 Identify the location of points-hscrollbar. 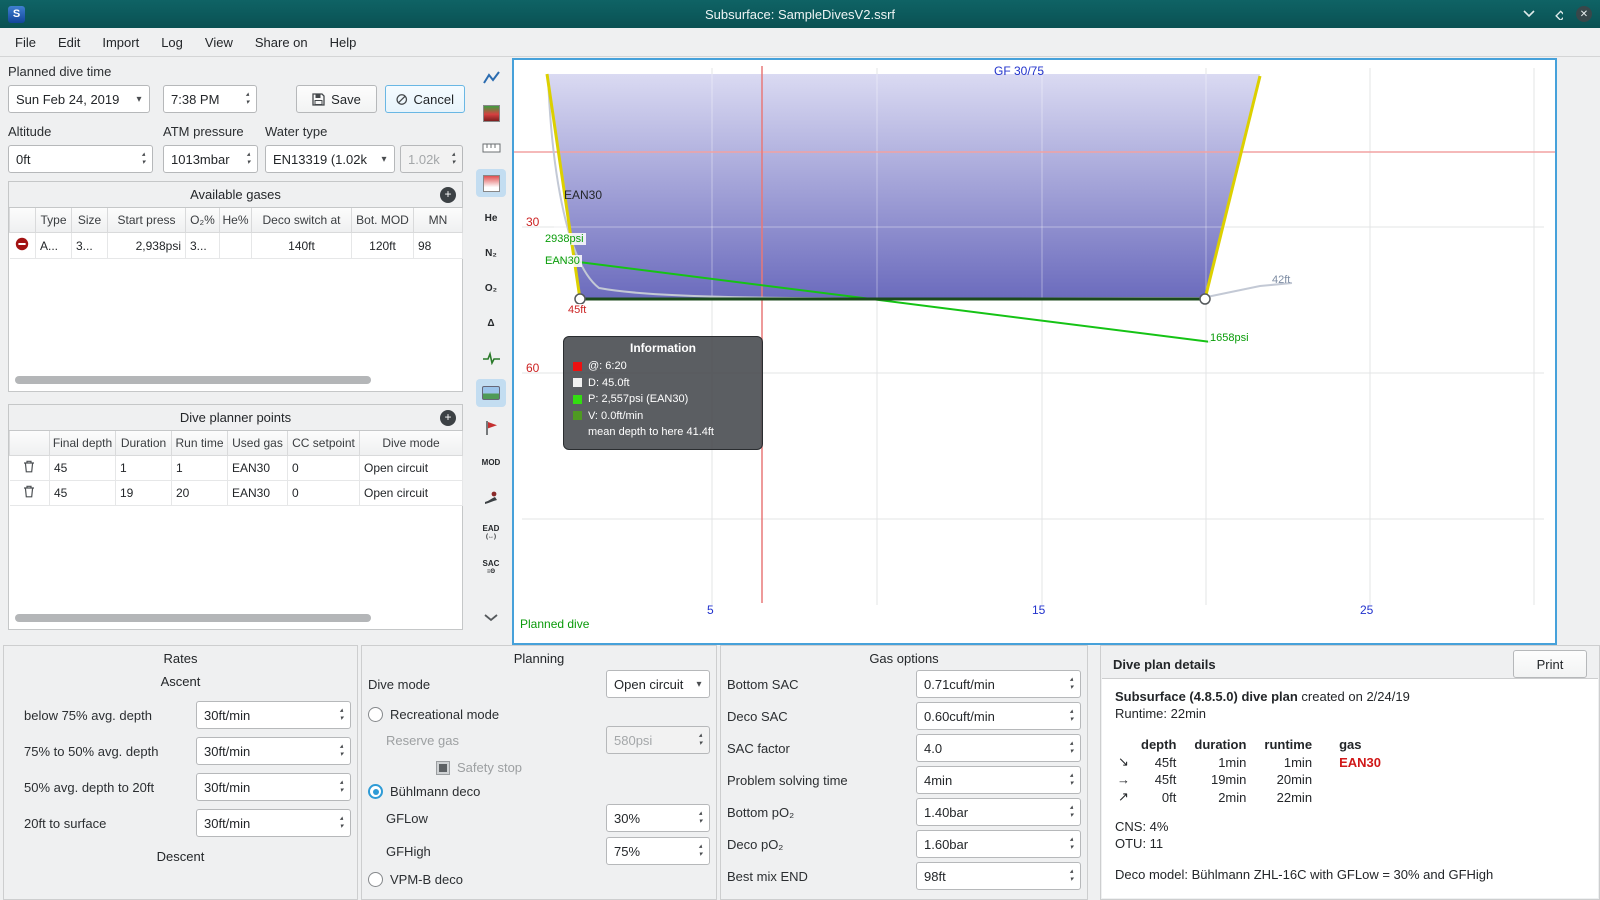
(193, 618).